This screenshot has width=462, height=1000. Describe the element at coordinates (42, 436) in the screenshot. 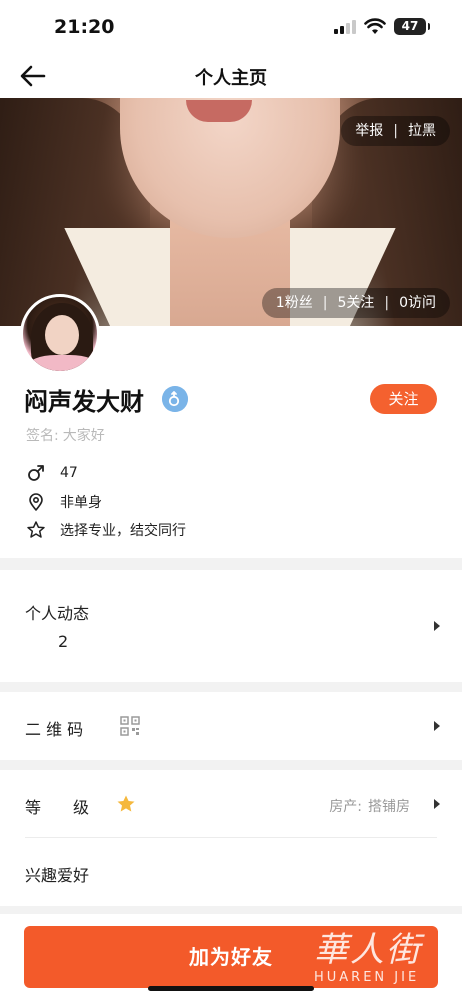

I see `signature-label: 签名:` at that location.